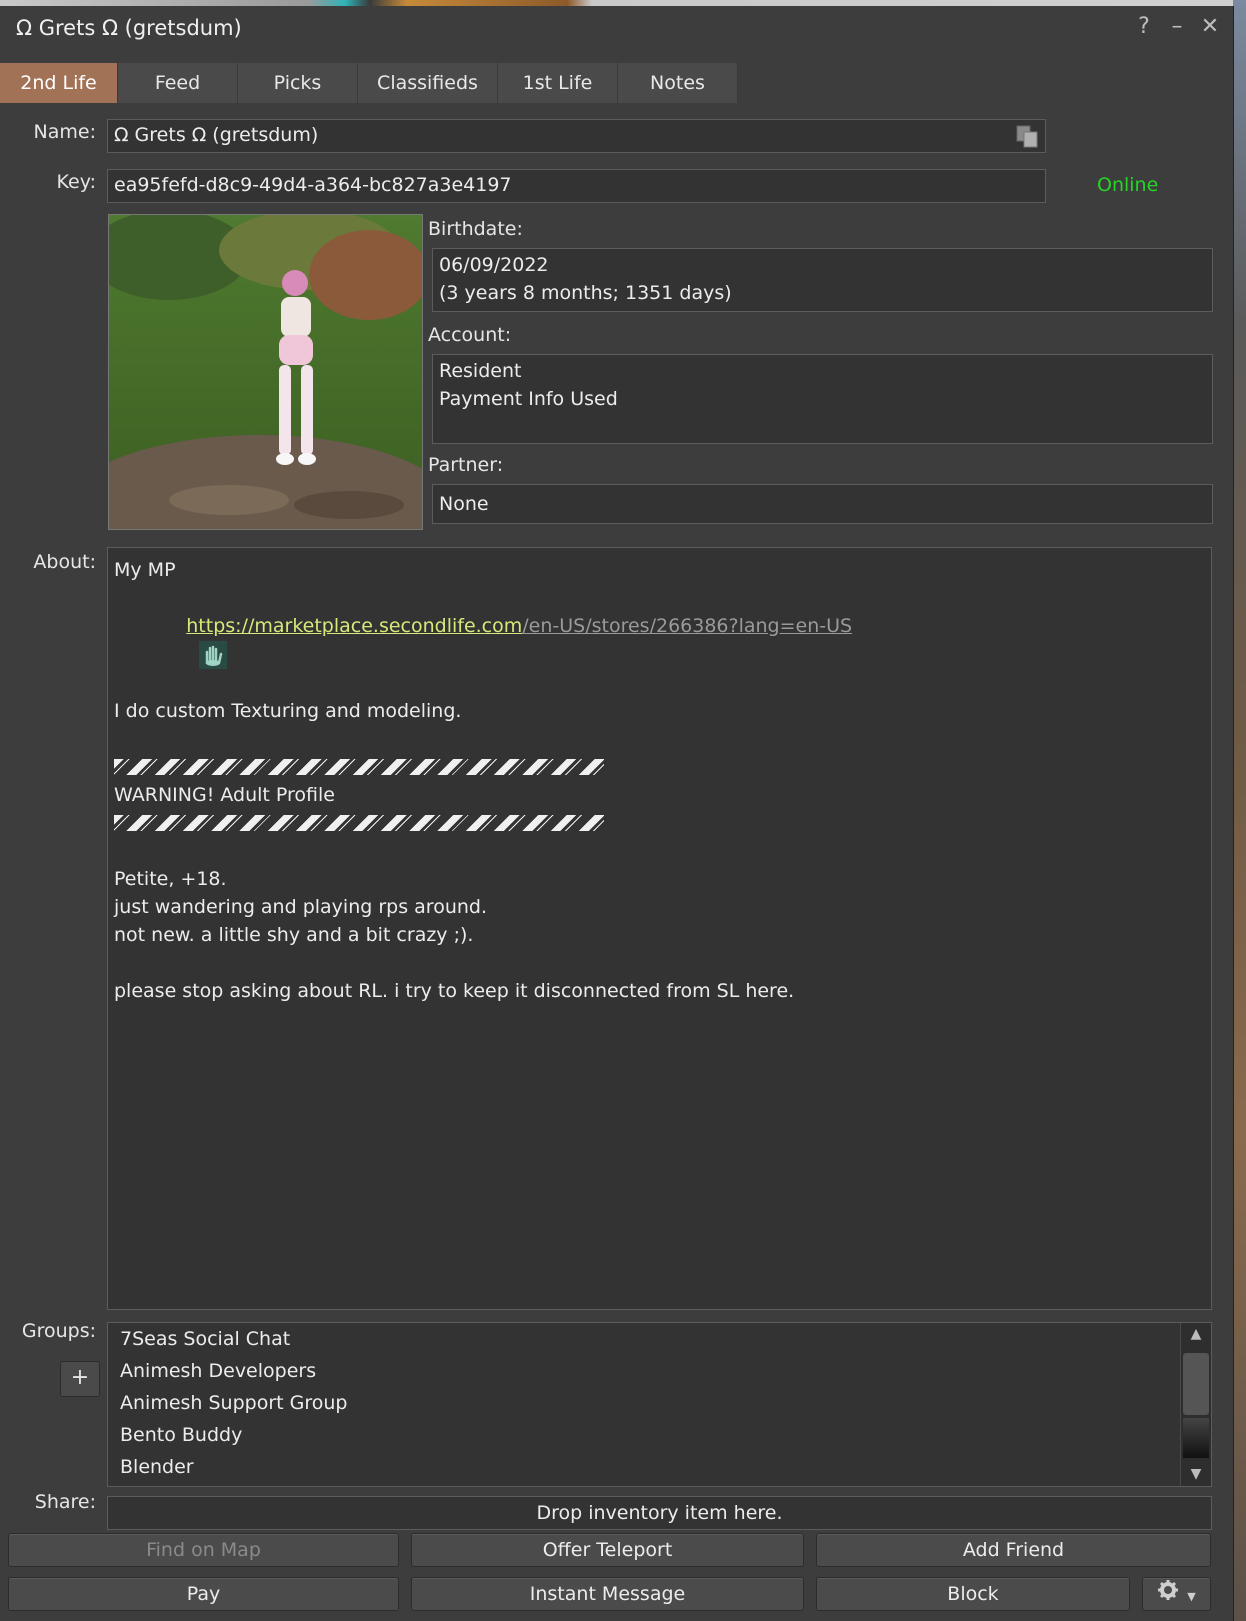 The width and height of the screenshot is (1246, 1621). What do you see at coordinates (659, 1435) in the screenshot?
I see `group-item: Bento Buddy` at bounding box center [659, 1435].